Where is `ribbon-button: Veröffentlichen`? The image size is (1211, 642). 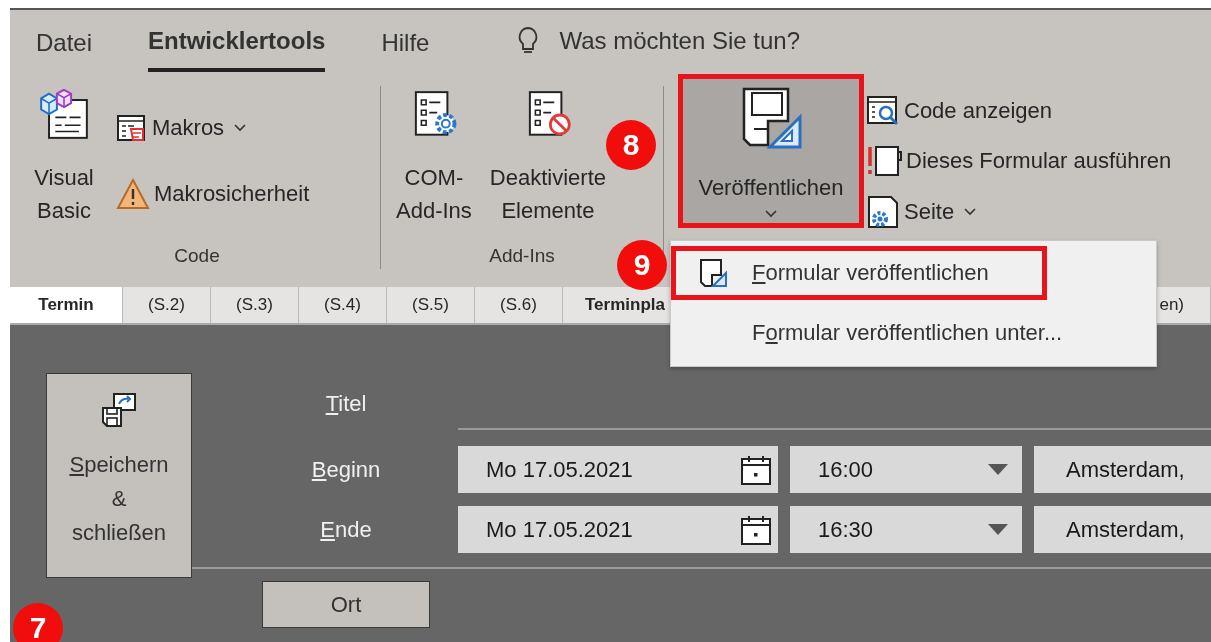
ribbon-button: Veröffentlichen is located at coordinates (771, 151).